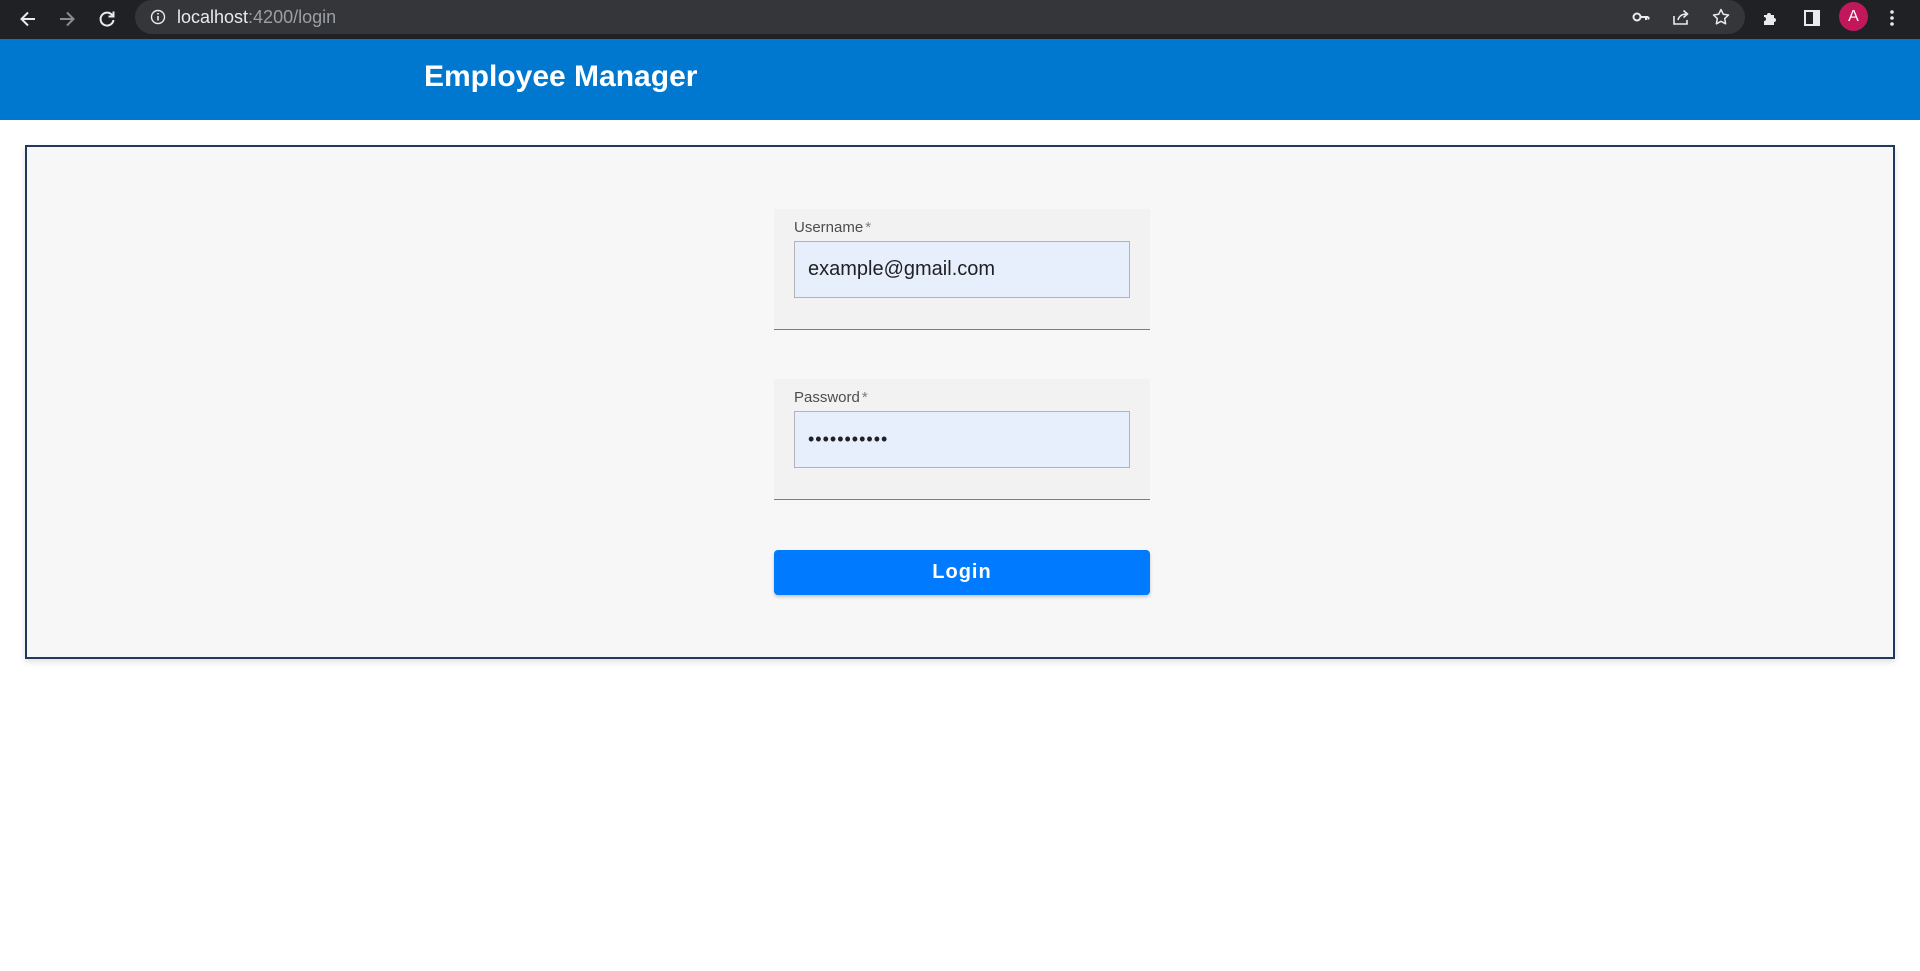 Image resolution: width=1920 pixels, height=971 pixels. I want to click on username-label: Username *, so click(832, 227).